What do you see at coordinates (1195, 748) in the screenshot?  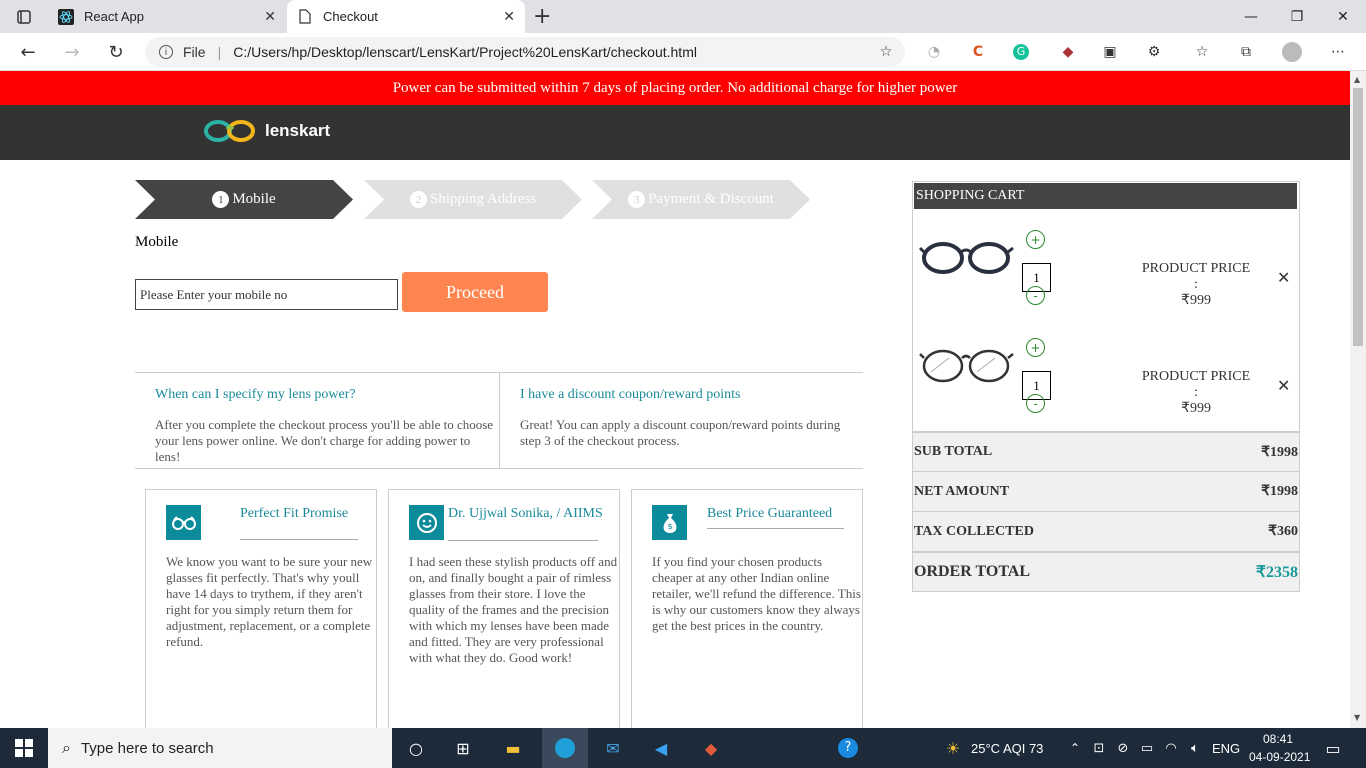 I see `volume-icon: 🔈︎` at bounding box center [1195, 748].